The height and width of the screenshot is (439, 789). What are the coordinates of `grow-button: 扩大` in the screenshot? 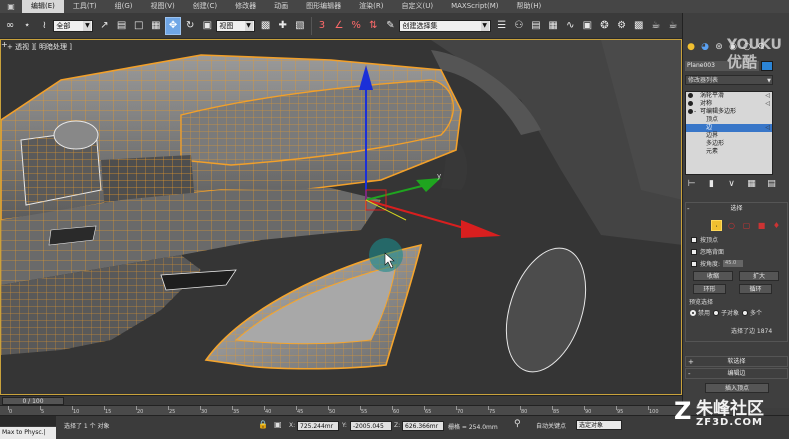 It's located at (759, 276).